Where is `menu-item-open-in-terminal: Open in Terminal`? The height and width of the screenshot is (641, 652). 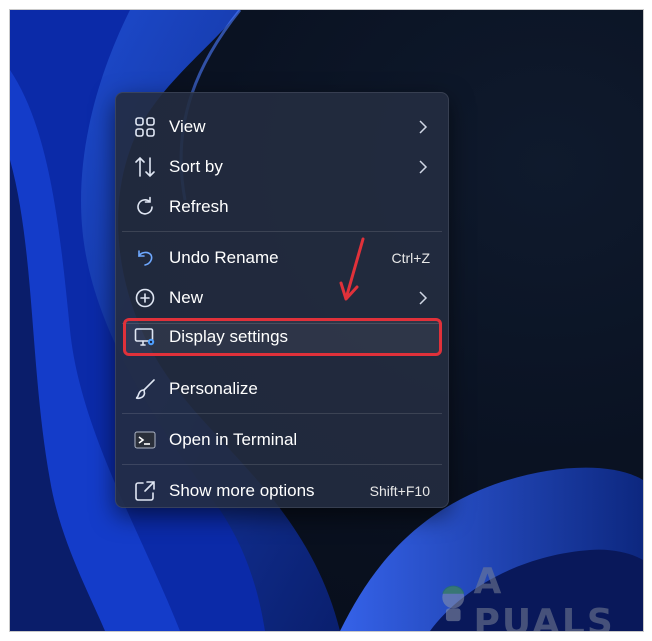
menu-item-open-in-terminal: Open in Terminal is located at coordinates (282, 440).